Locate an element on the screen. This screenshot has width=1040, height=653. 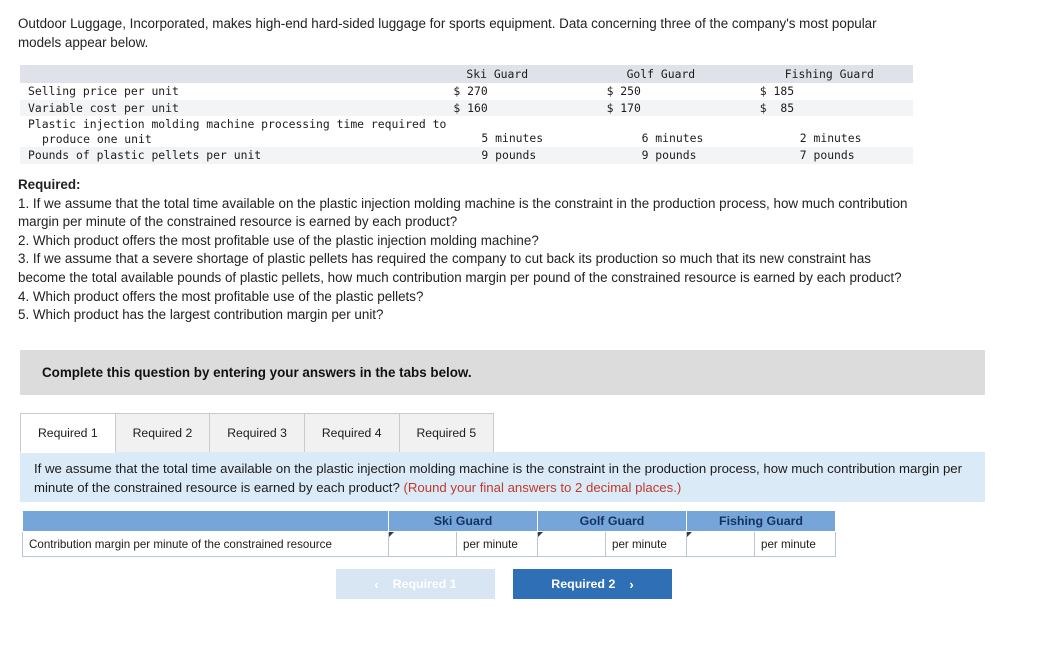
row-label: Pounds of plastic pellets per unit is located at coordinates (237, 155).